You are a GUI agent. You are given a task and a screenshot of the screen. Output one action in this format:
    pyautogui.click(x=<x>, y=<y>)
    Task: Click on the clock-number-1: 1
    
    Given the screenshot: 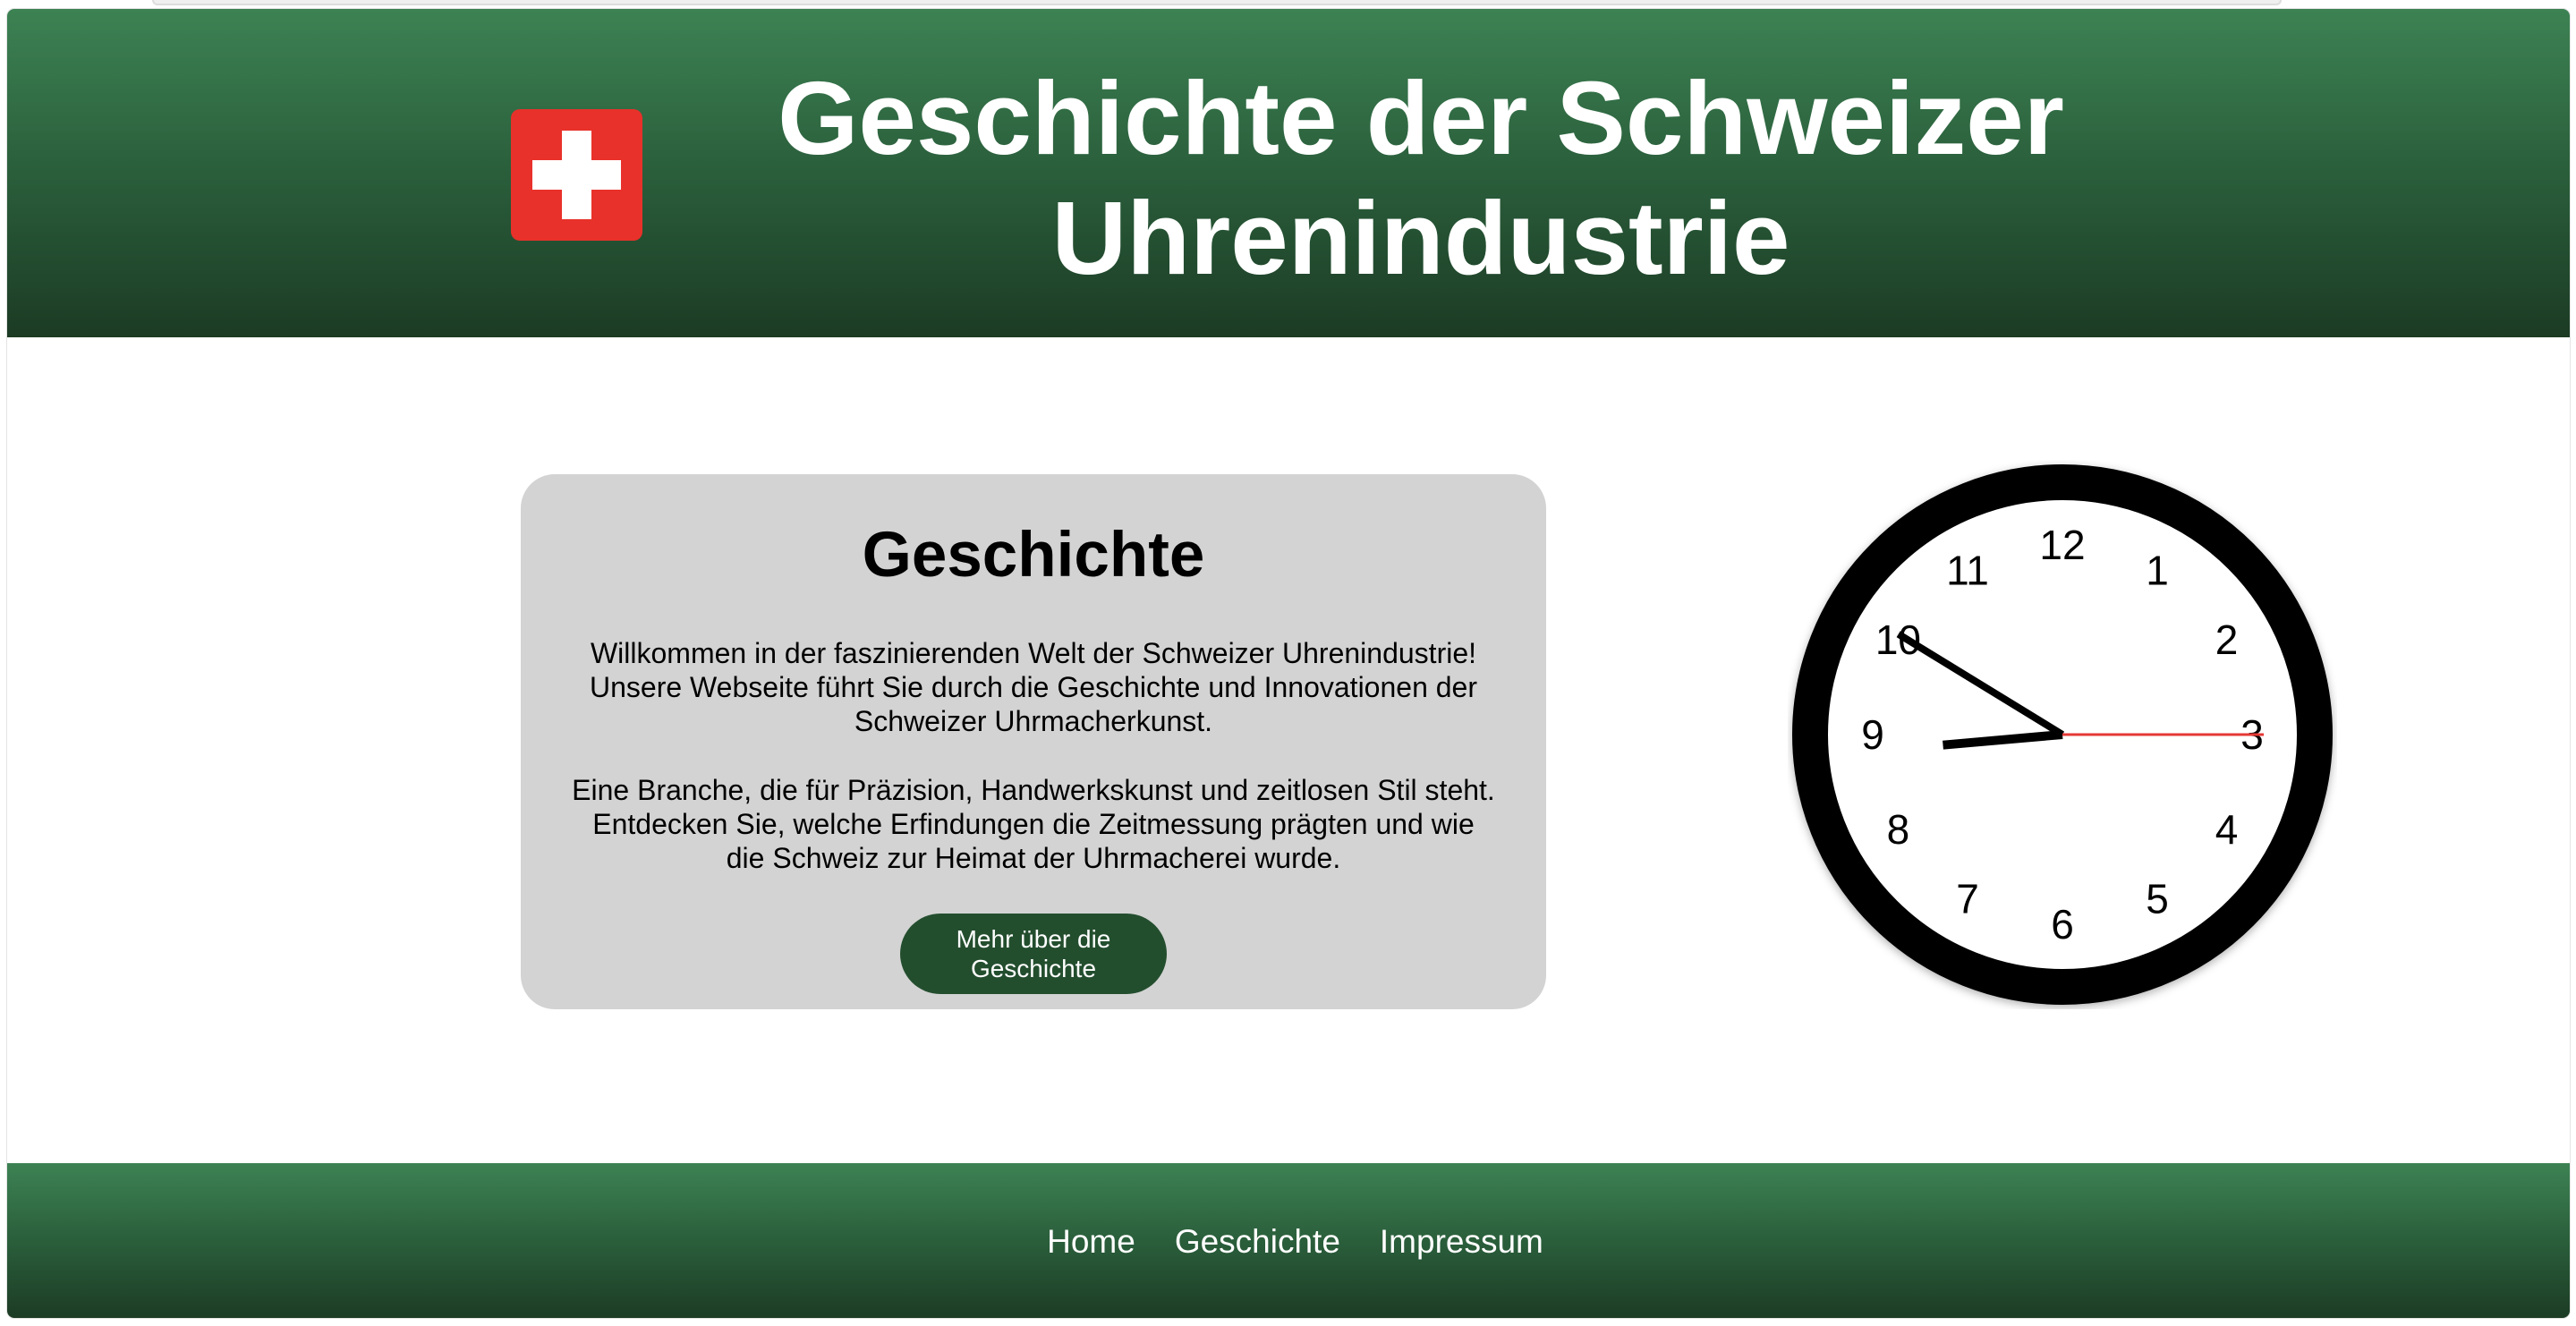 What is the action you would take?
    pyautogui.click(x=2157, y=570)
    